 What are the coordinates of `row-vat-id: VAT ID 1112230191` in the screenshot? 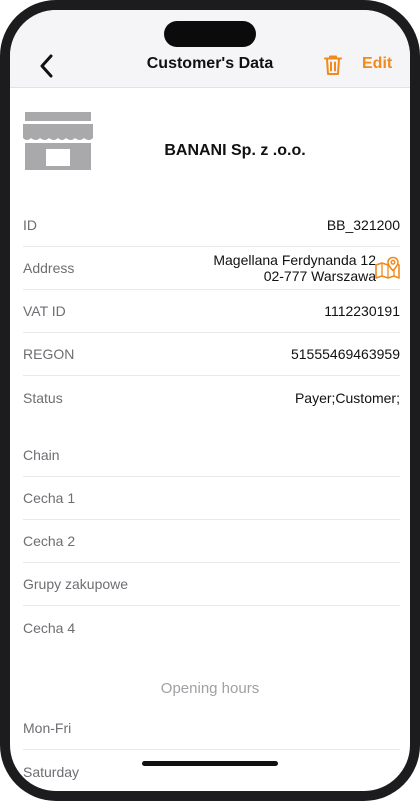 It's located at (211, 311).